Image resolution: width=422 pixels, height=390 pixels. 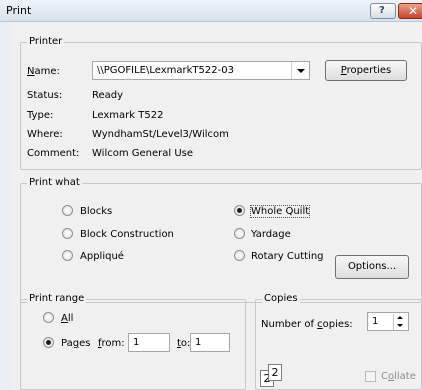 What do you see at coordinates (184, 343) in the screenshot?
I see `to-label: to:` at bounding box center [184, 343].